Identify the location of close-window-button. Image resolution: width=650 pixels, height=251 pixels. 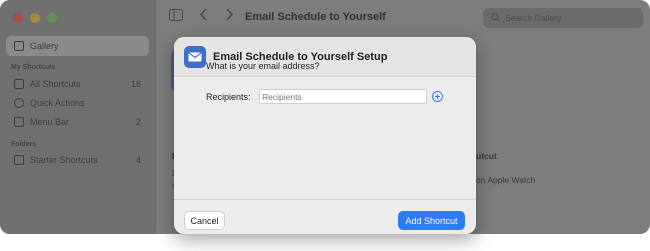
(18, 18).